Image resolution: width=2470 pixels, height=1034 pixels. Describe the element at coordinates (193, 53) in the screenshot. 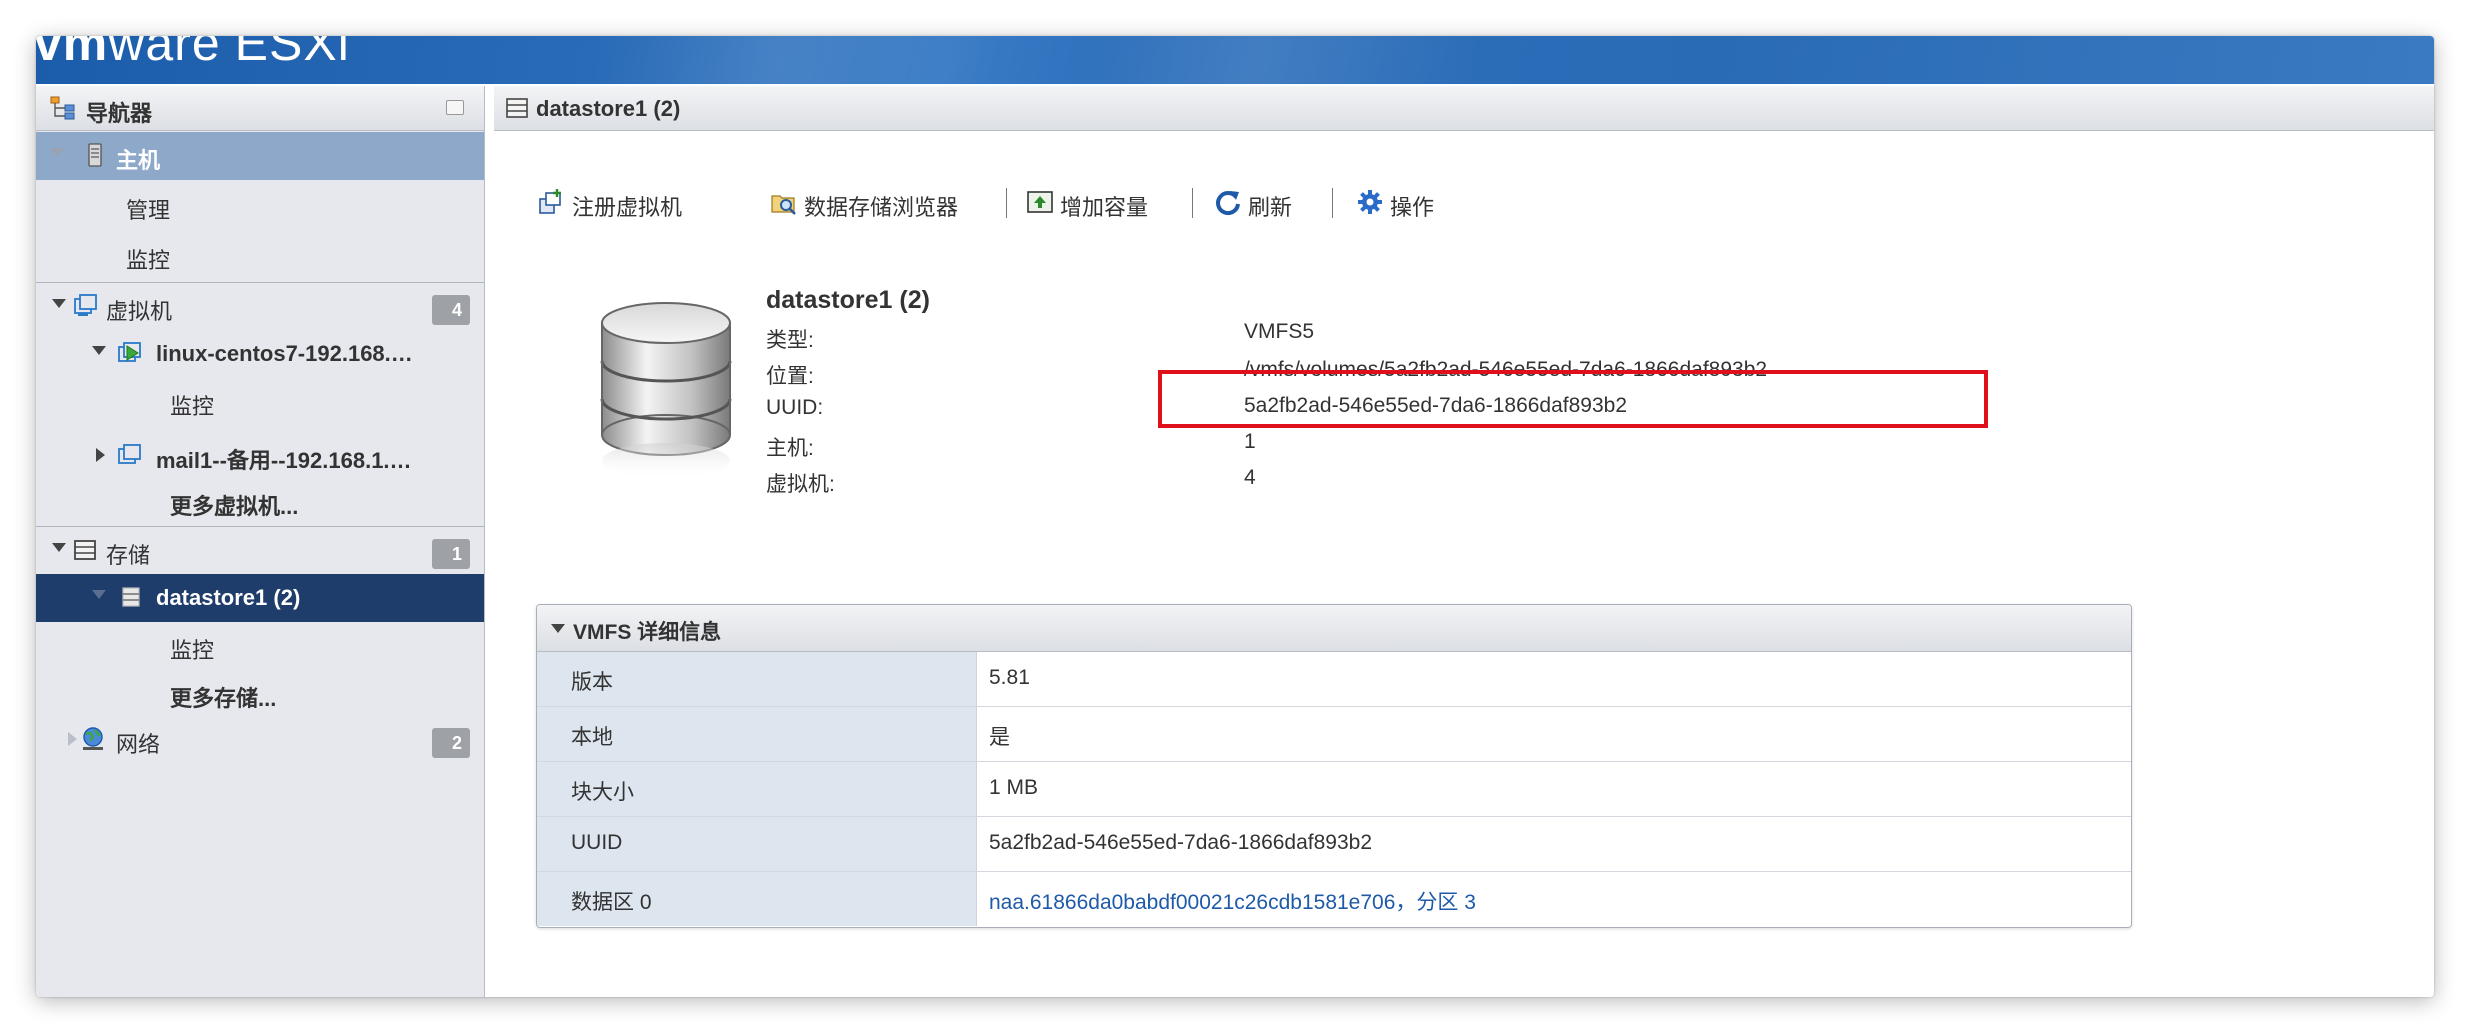

I see `vmware-esxi-logo: vmware ESXi` at that location.